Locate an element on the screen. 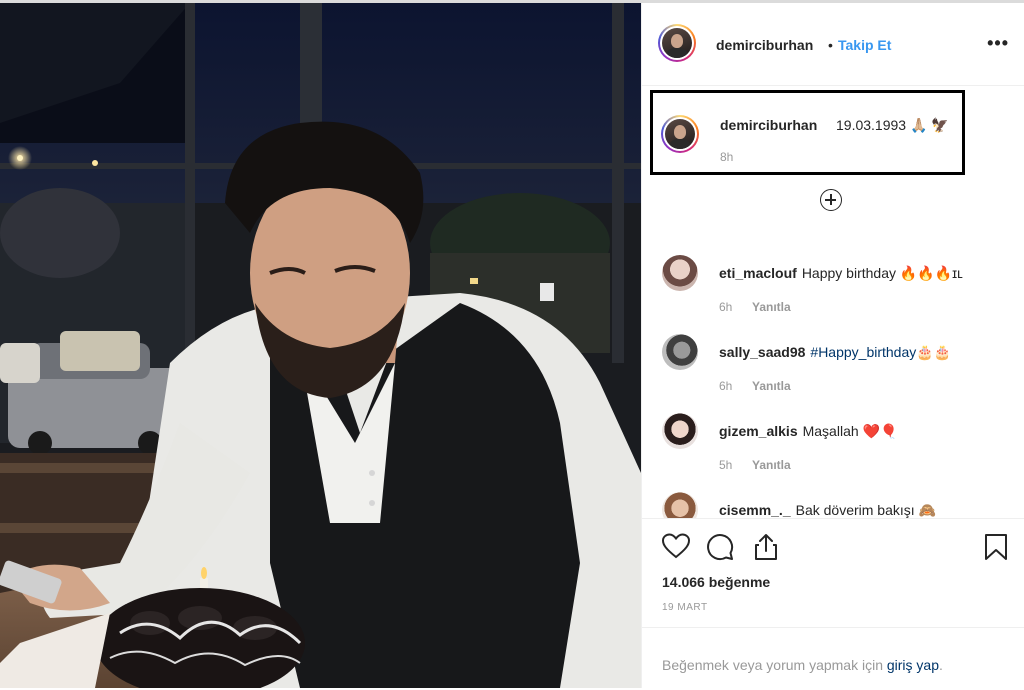  like-count: 14.066 beğenme is located at coordinates (716, 582).